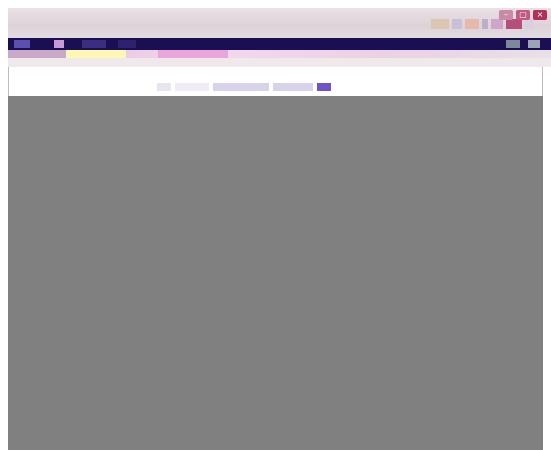  What do you see at coordinates (275, 75) in the screenshot?
I see `content-header` at bounding box center [275, 75].